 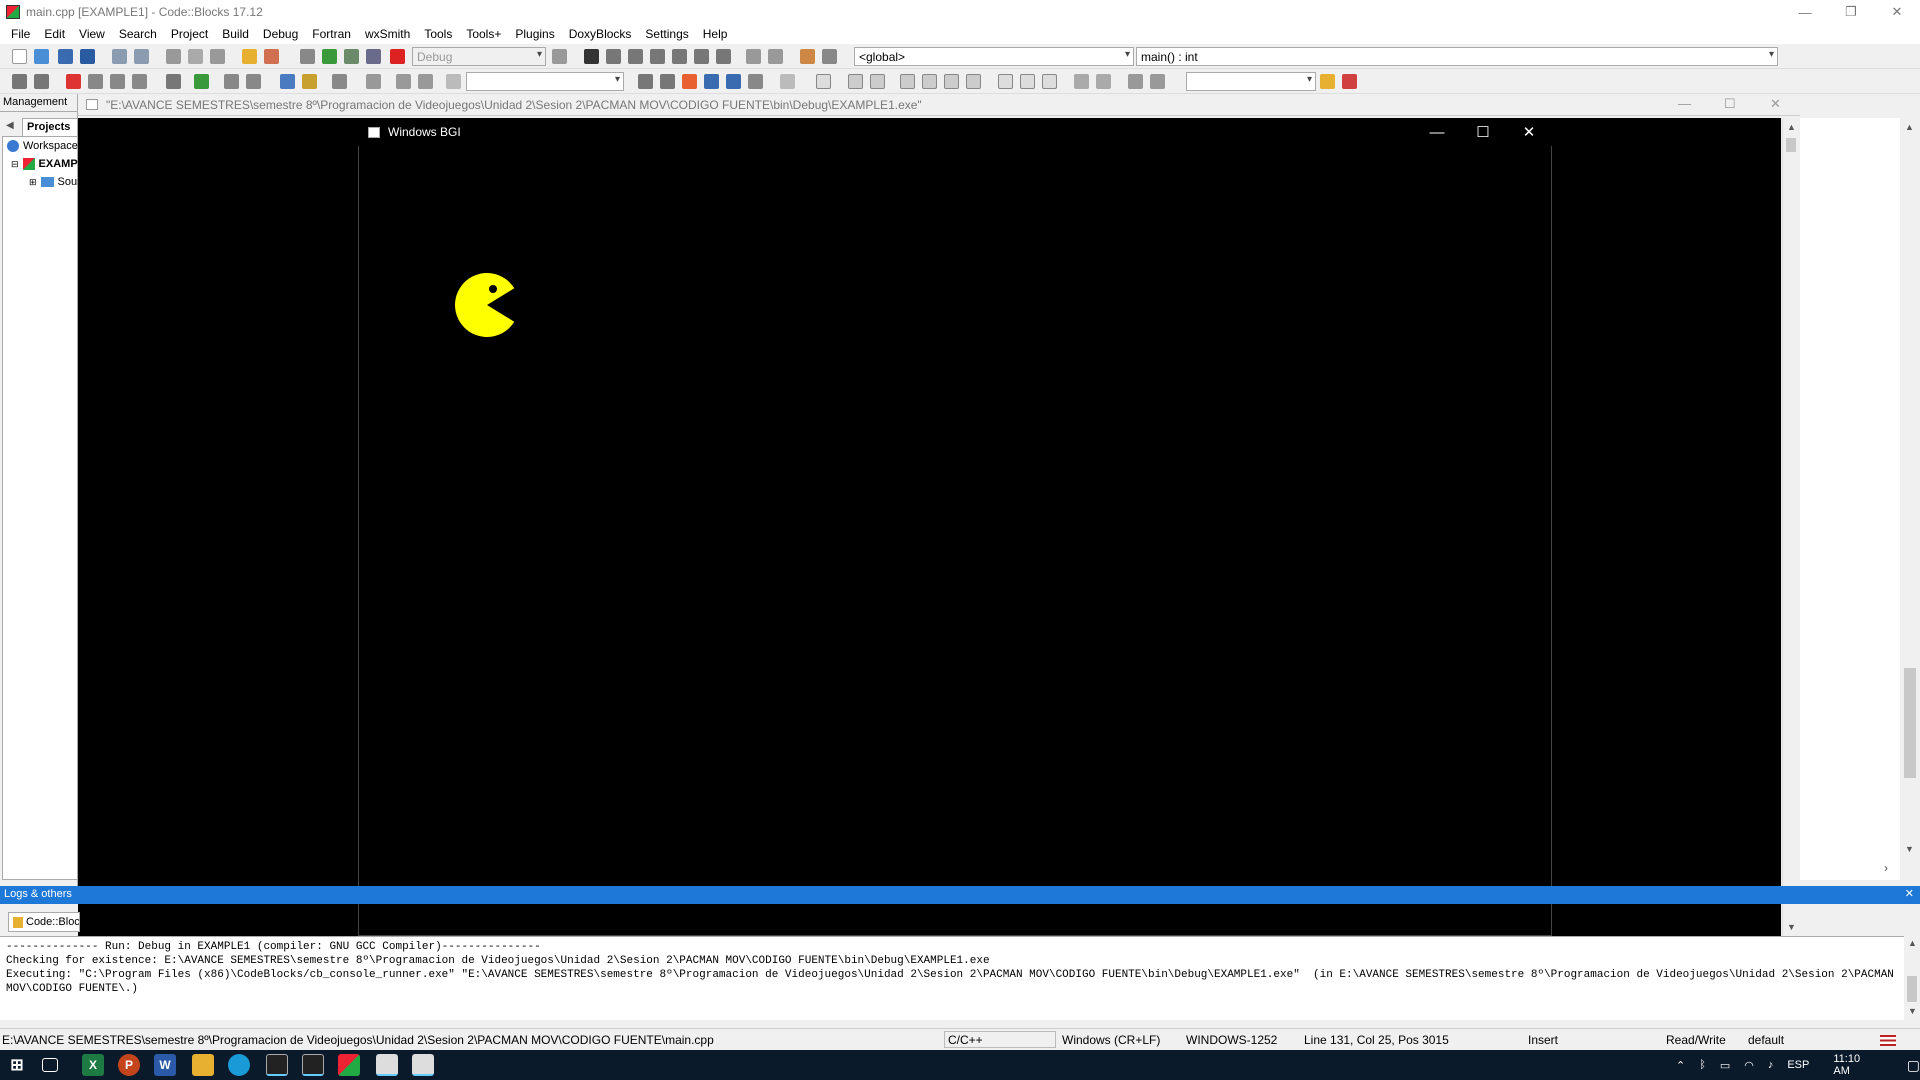 I want to click on save-icon, so click(x=65, y=56).